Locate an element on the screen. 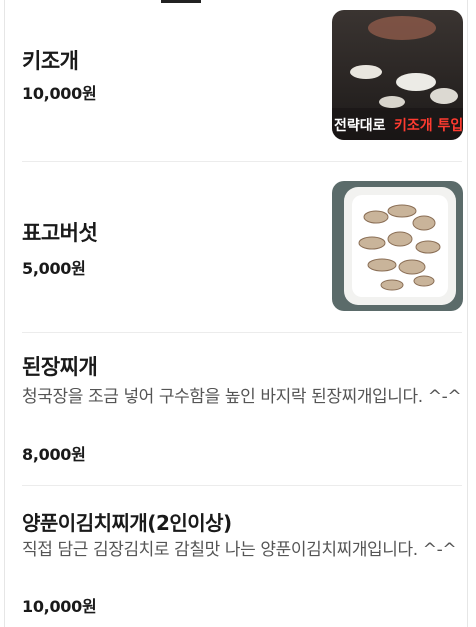 The width and height of the screenshot is (476, 627). menu-item-price: 5,000원 is located at coordinates (54, 268).